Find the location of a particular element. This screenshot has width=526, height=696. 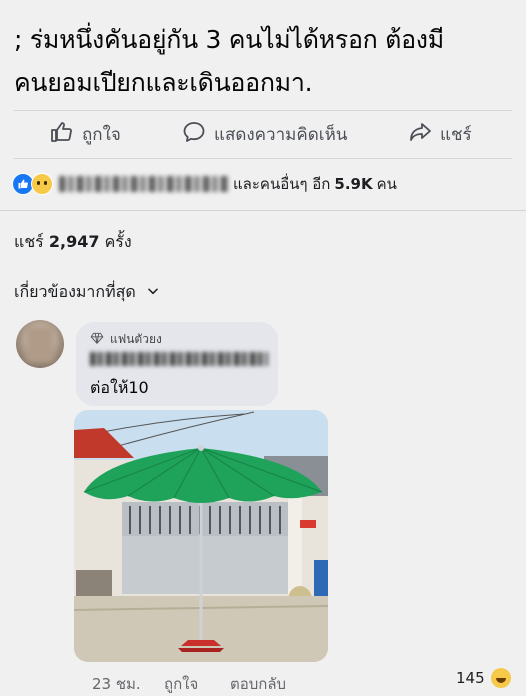

share-count: แชร์ 2,947 ครั้ง is located at coordinates (73, 242).